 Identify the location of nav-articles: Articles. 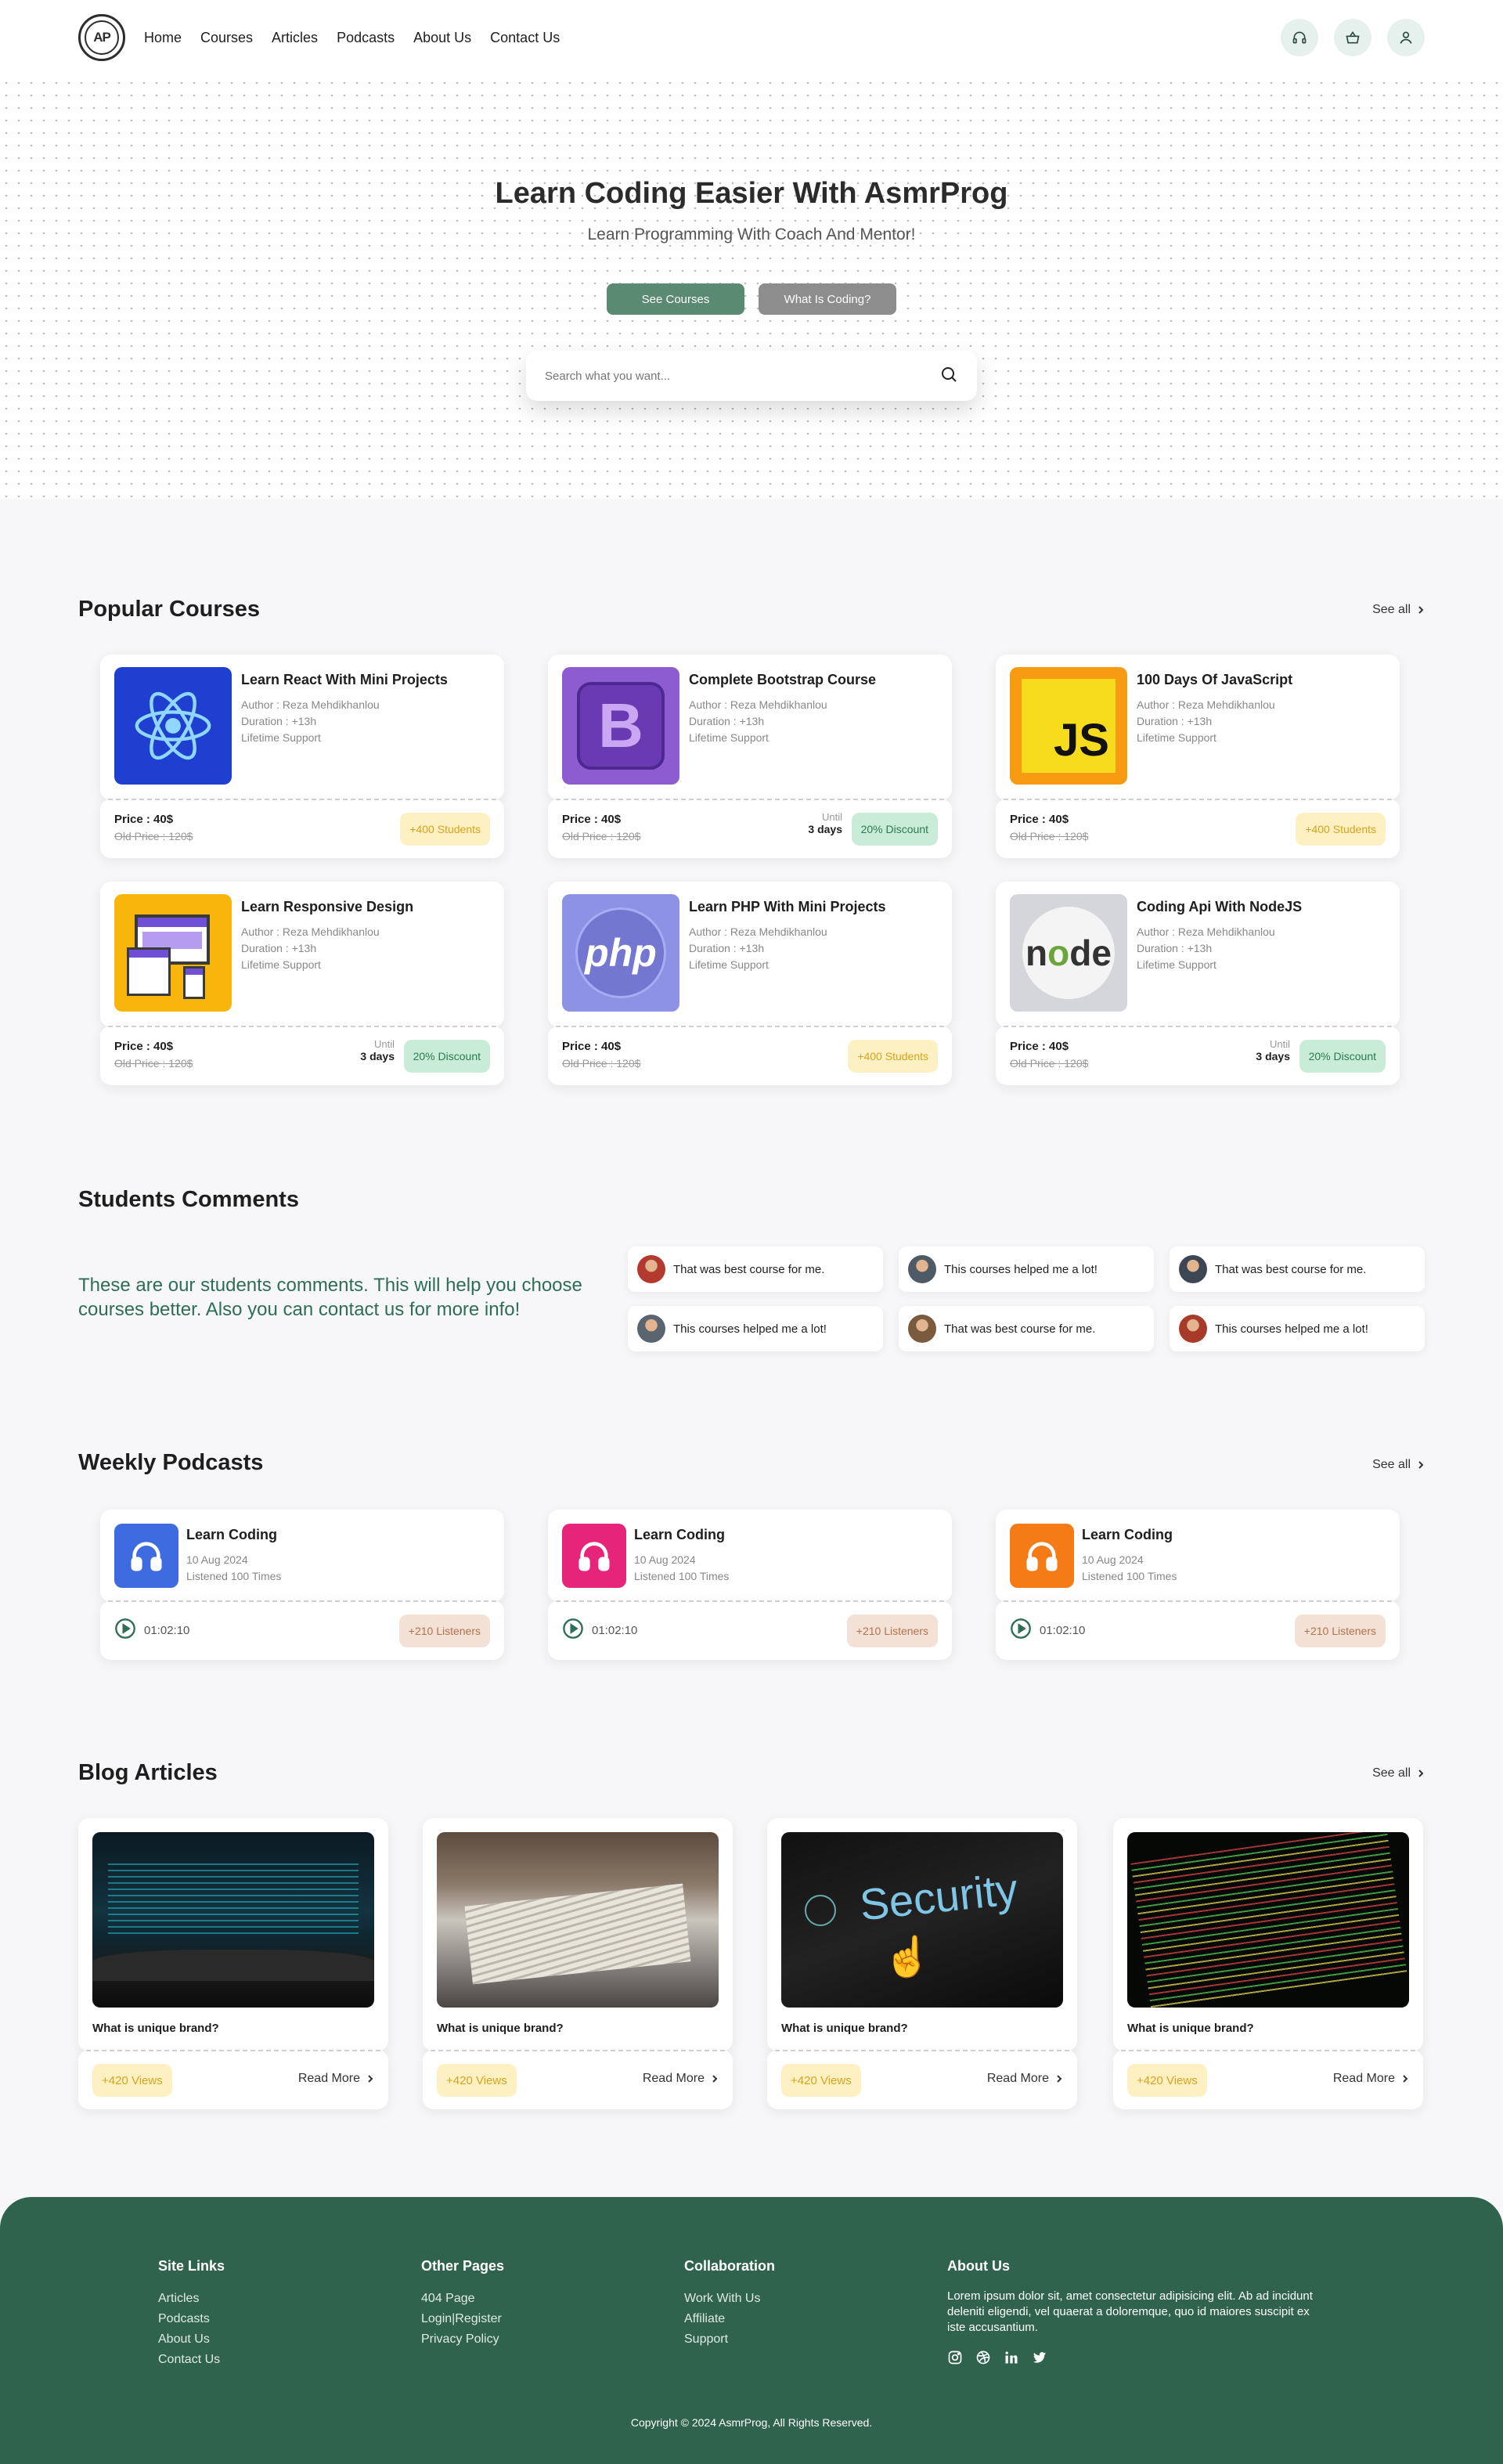
(295, 38).